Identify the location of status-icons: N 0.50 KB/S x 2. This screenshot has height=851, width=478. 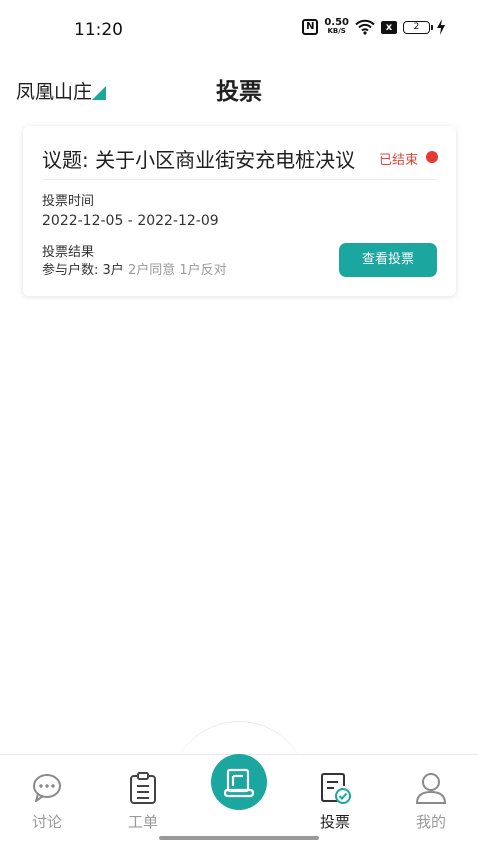
(374, 27).